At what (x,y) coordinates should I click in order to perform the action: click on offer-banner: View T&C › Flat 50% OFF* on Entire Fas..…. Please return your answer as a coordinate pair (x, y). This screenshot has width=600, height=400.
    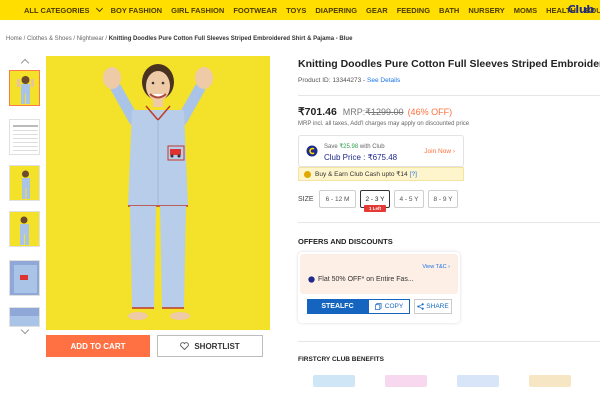
    Looking at the image, I should click on (379, 274).